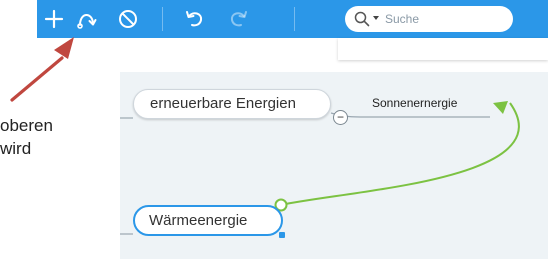  What do you see at coordinates (282, 235) in the screenshot?
I see `resize-handle` at bounding box center [282, 235].